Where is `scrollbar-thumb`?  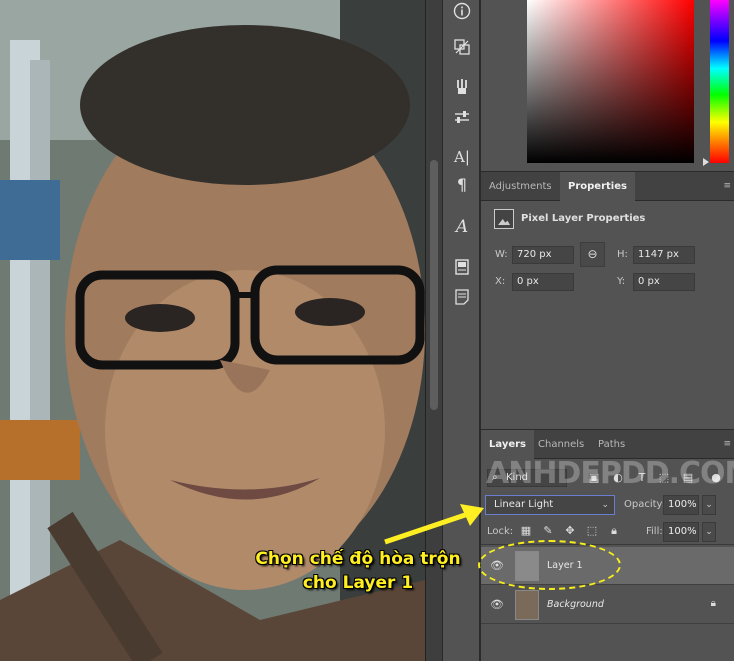 scrollbar-thumb is located at coordinates (434, 285).